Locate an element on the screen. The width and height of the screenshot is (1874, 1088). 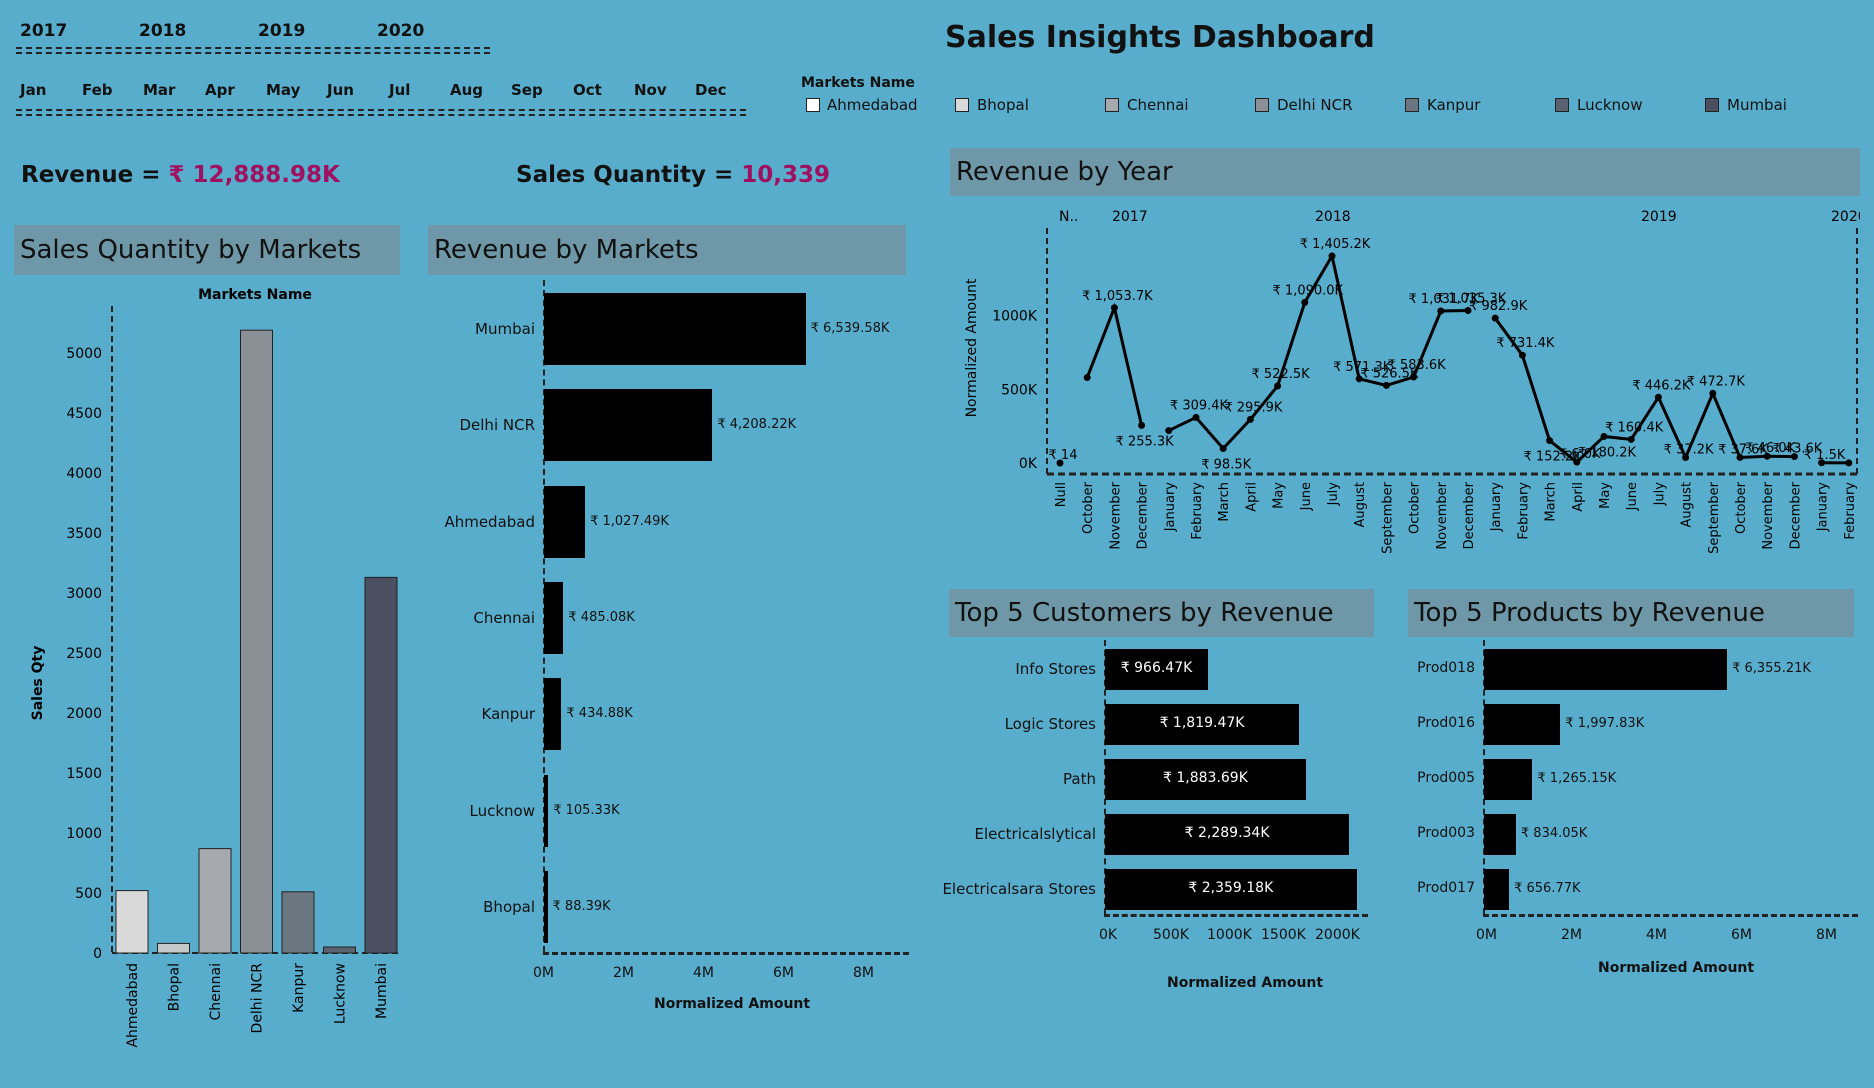
y-tick-label: 1500 is located at coordinates (84, 774).